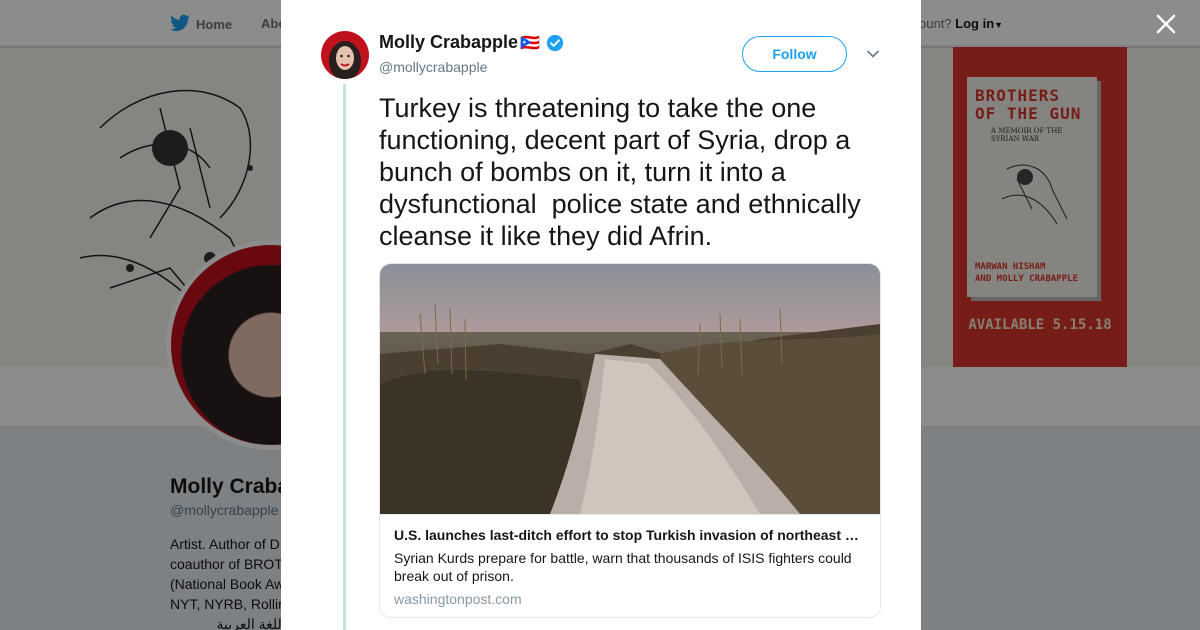 This screenshot has width=1200, height=630. What do you see at coordinates (345, 55) in the screenshot?
I see `tweet-author-avatar` at bounding box center [345, 55].